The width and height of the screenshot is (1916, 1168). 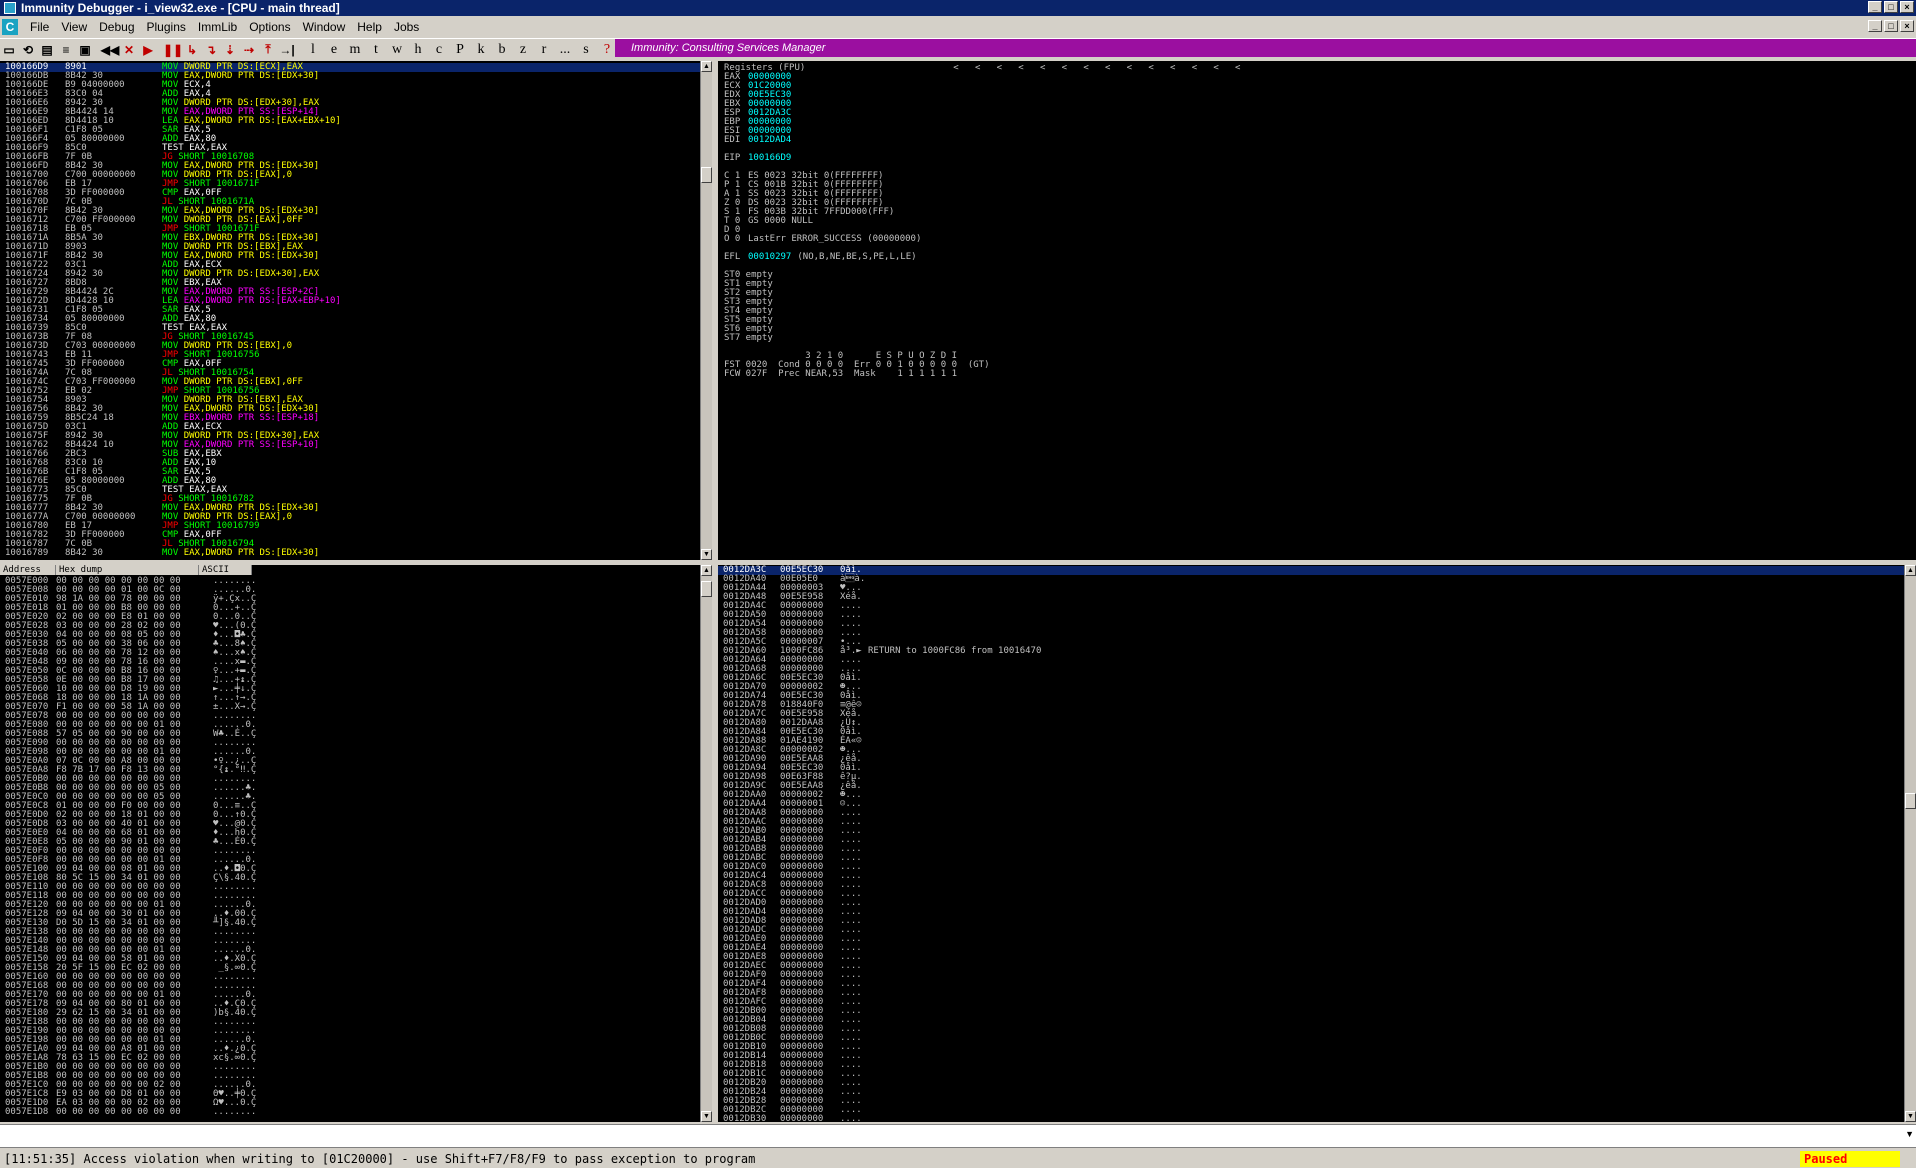 What do you see at coordinates (350, 454) in the screenshot?
I see `disasm-row: 10016766 2BC3 SUB EAX,EBX` at bounding box center [350, 454].